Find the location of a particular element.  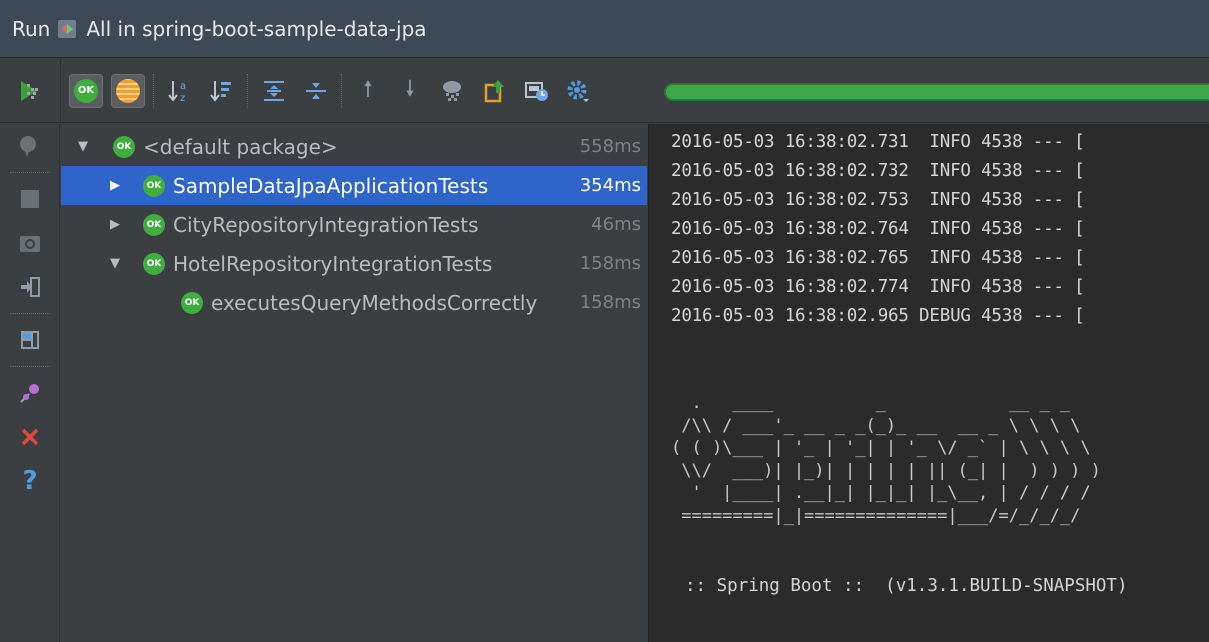

settings-button is located at coordinates (578, 91).